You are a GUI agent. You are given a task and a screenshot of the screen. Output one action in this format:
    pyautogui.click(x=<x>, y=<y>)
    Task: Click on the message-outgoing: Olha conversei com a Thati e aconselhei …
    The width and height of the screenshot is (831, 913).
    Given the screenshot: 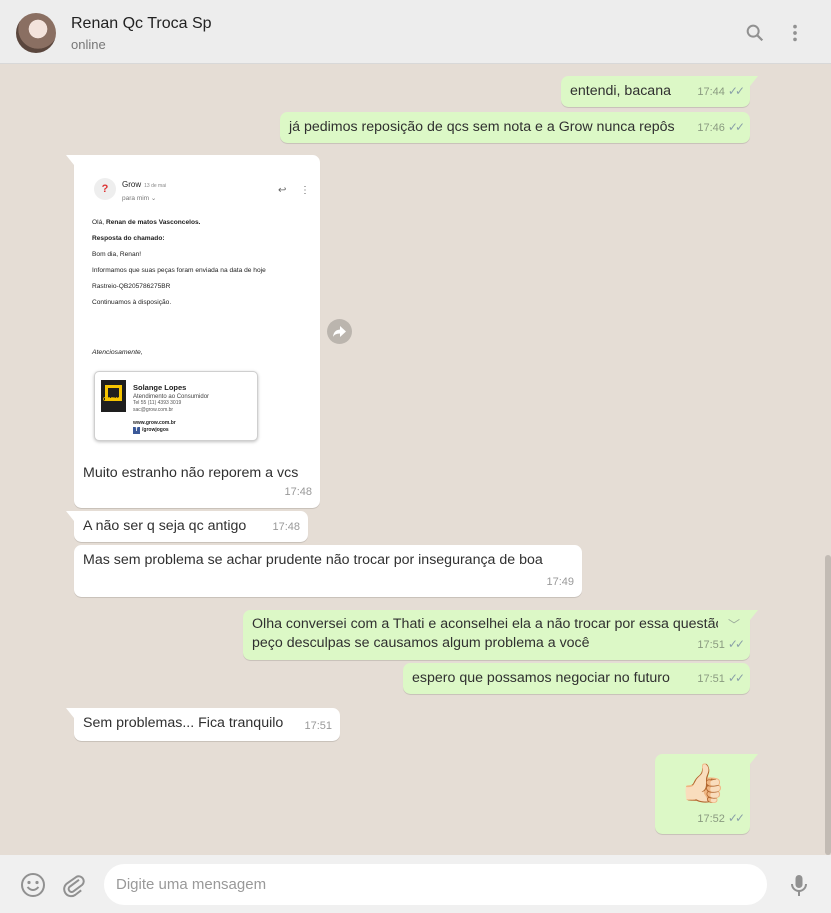 What is the action you would take?
    pyautogui.click(x=500, y=635)
    